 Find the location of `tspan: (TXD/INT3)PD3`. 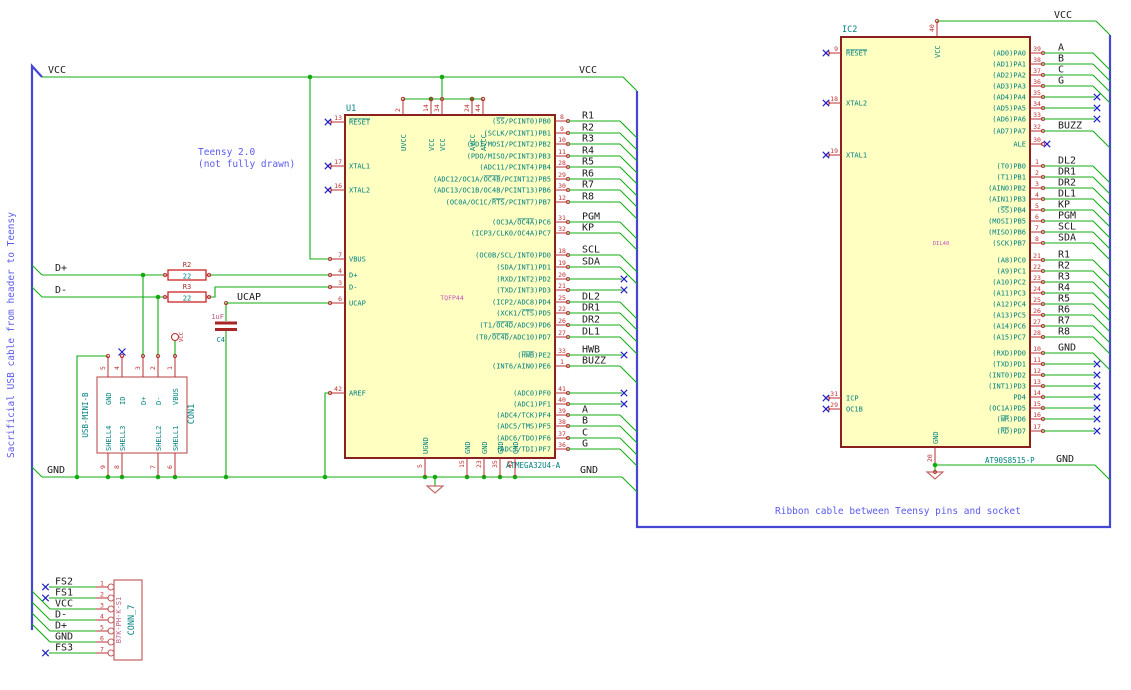

tspan: (TXD/INT3)PD3 is located at coordinates (523, 291).